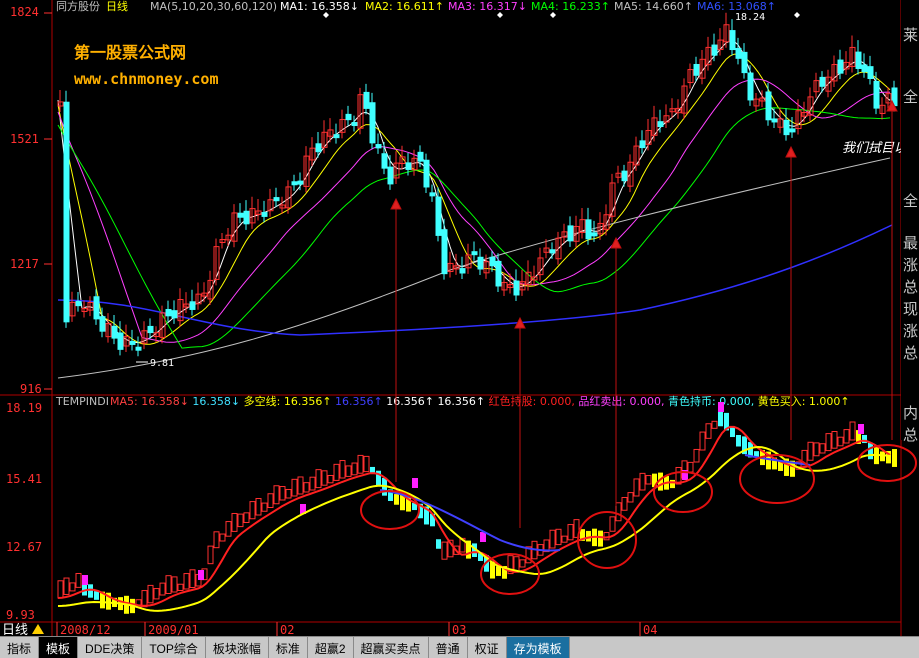 This screenshot has height=658, width=919. I want to click on ma5-value: MA5: 14.660↑, so click(653, 6).